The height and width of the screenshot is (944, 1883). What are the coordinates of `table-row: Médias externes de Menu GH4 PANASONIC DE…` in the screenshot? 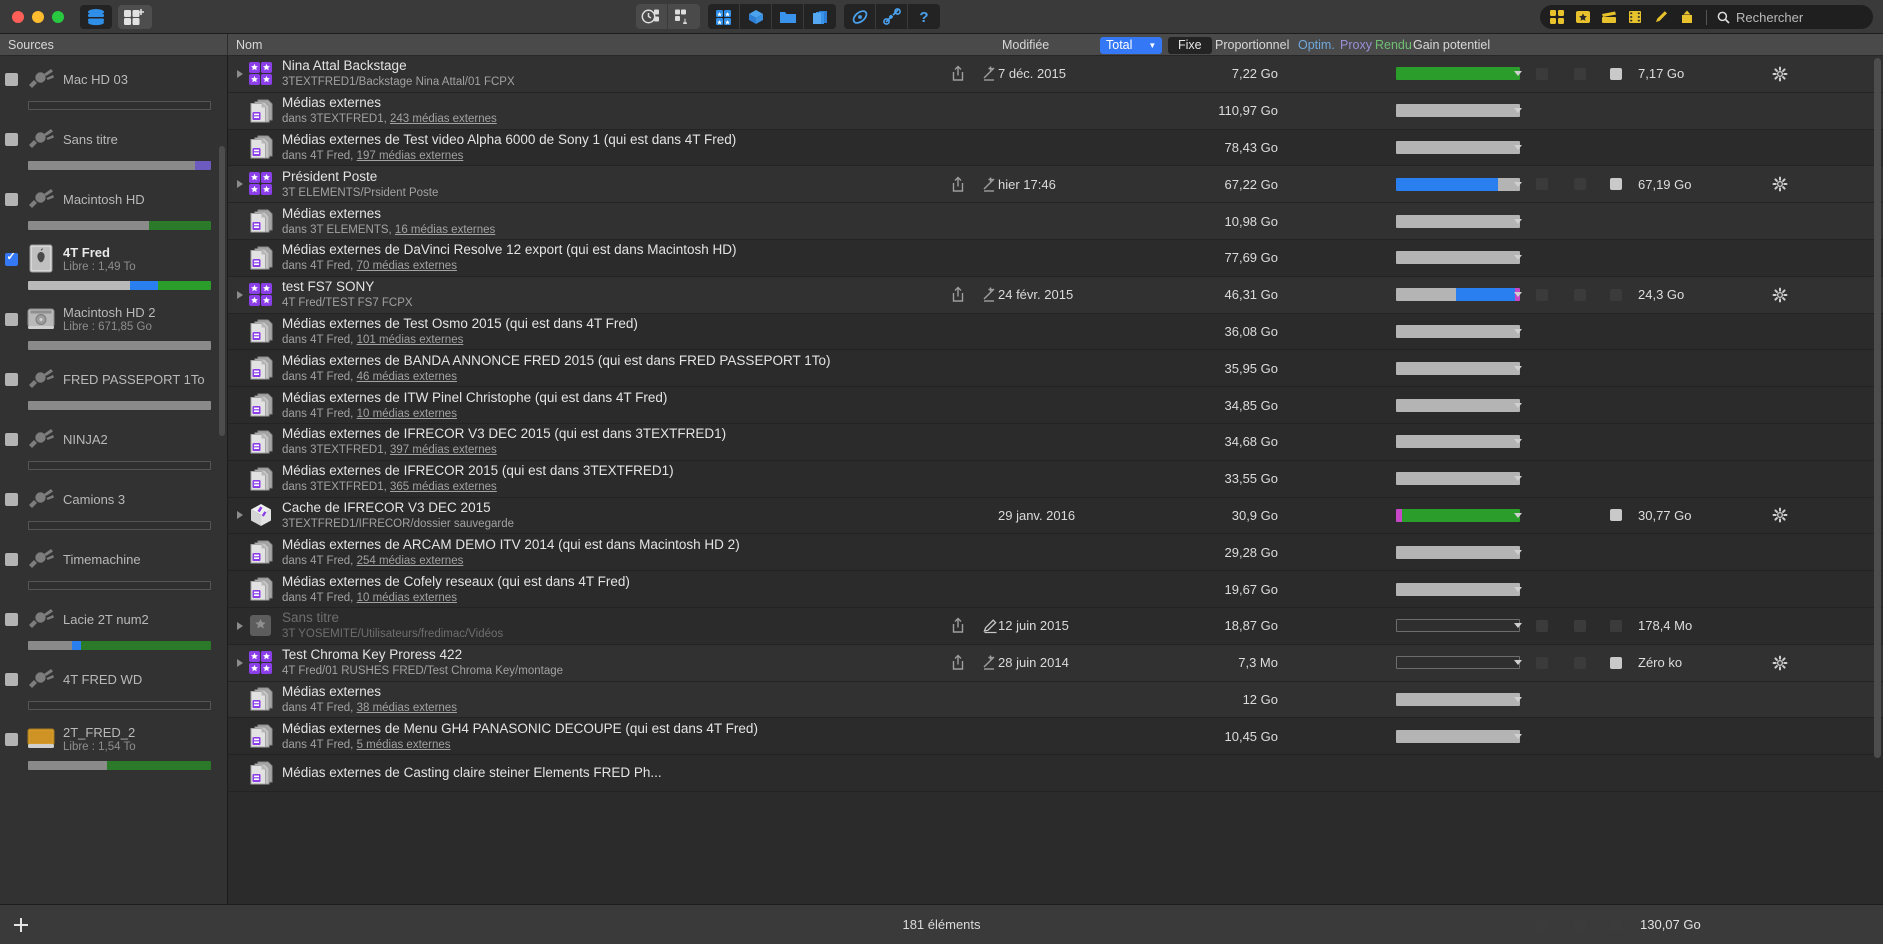 It's located at (1055, 737).